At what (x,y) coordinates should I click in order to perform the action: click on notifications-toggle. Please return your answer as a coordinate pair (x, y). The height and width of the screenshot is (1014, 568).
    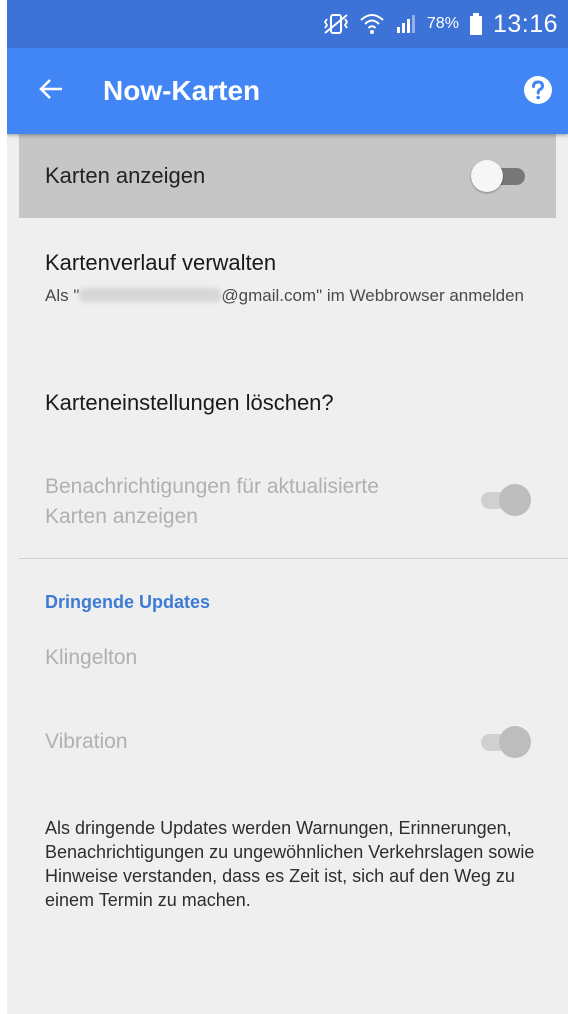
    Looking at the image, I should click on (503, 500).